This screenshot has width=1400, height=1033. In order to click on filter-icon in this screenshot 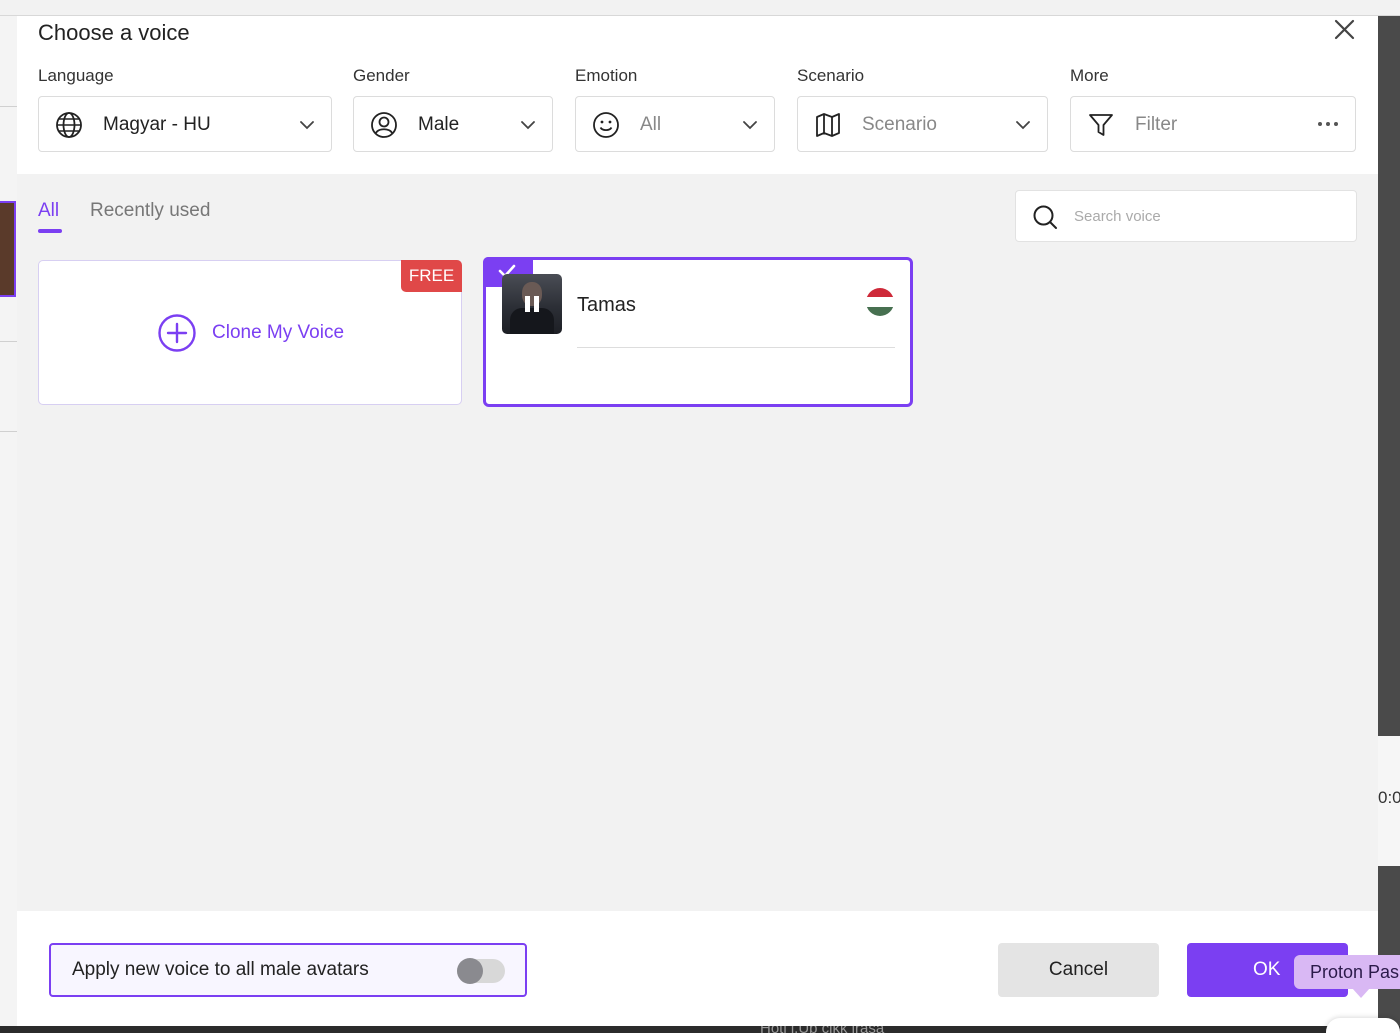, I will do `click(1101, 125)`.